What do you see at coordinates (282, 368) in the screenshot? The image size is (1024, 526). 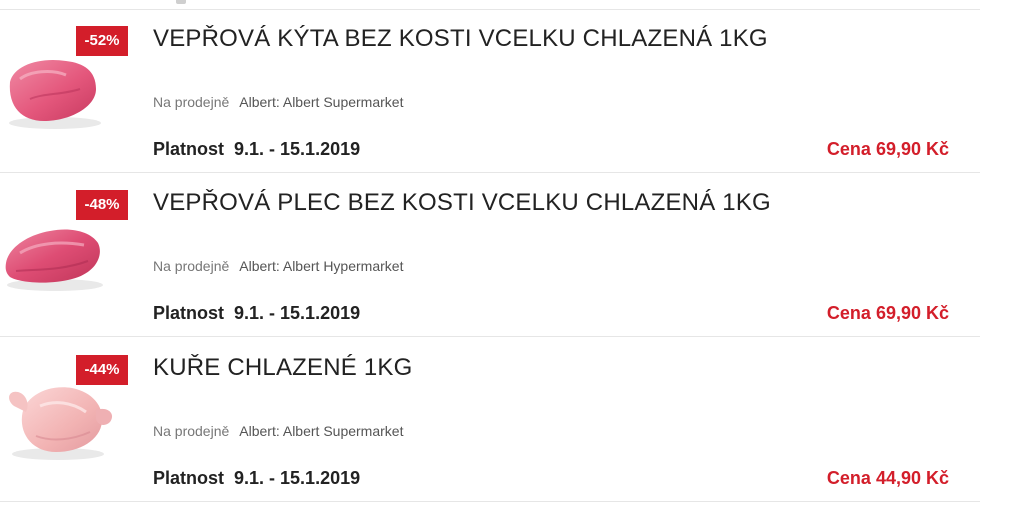 I see `product-title: KUŘE CHLAZENÉ 1KG` at bounding box center [282, 368].